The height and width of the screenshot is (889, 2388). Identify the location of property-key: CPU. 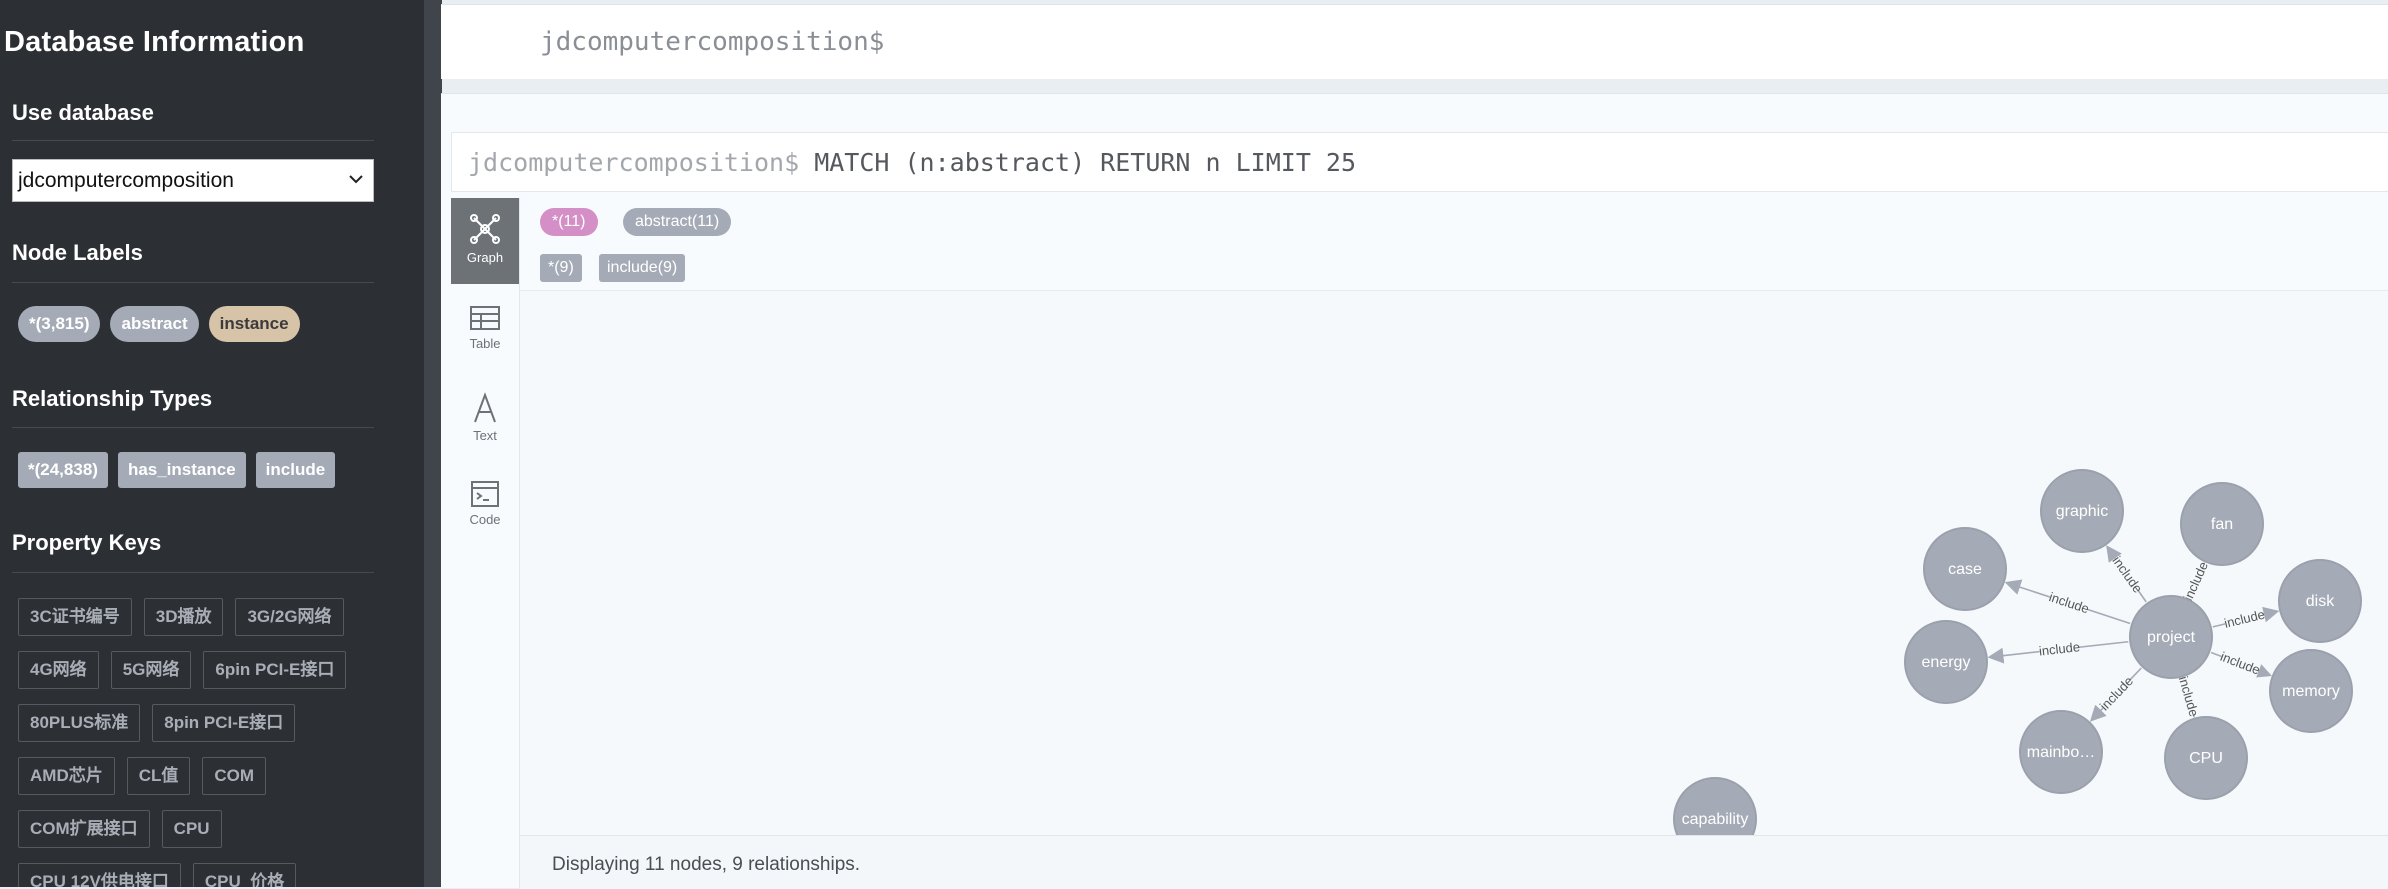
(191, 829).